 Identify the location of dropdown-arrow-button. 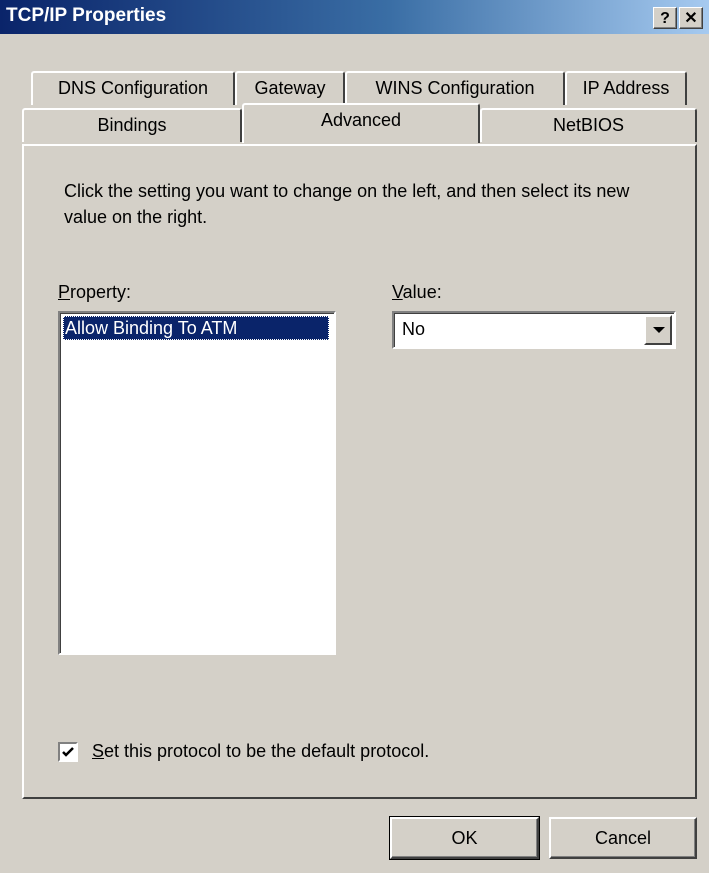
(658, 330).